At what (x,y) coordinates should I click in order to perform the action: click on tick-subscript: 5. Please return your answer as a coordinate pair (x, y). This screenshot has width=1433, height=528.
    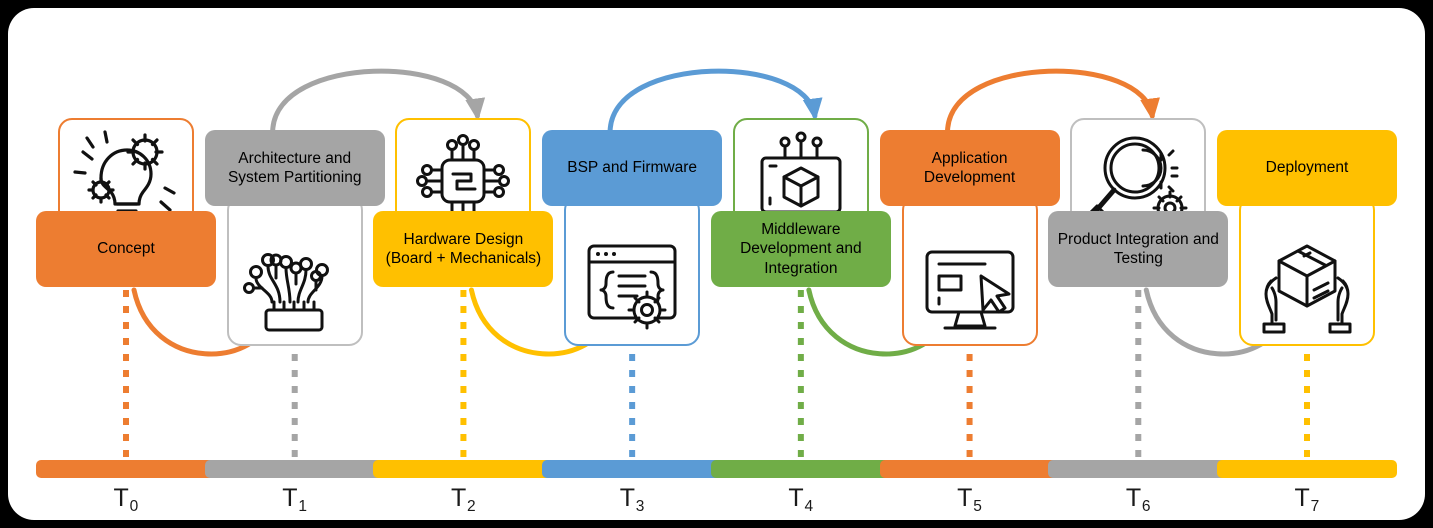
    Looking at the image, I should click on (978, 506).